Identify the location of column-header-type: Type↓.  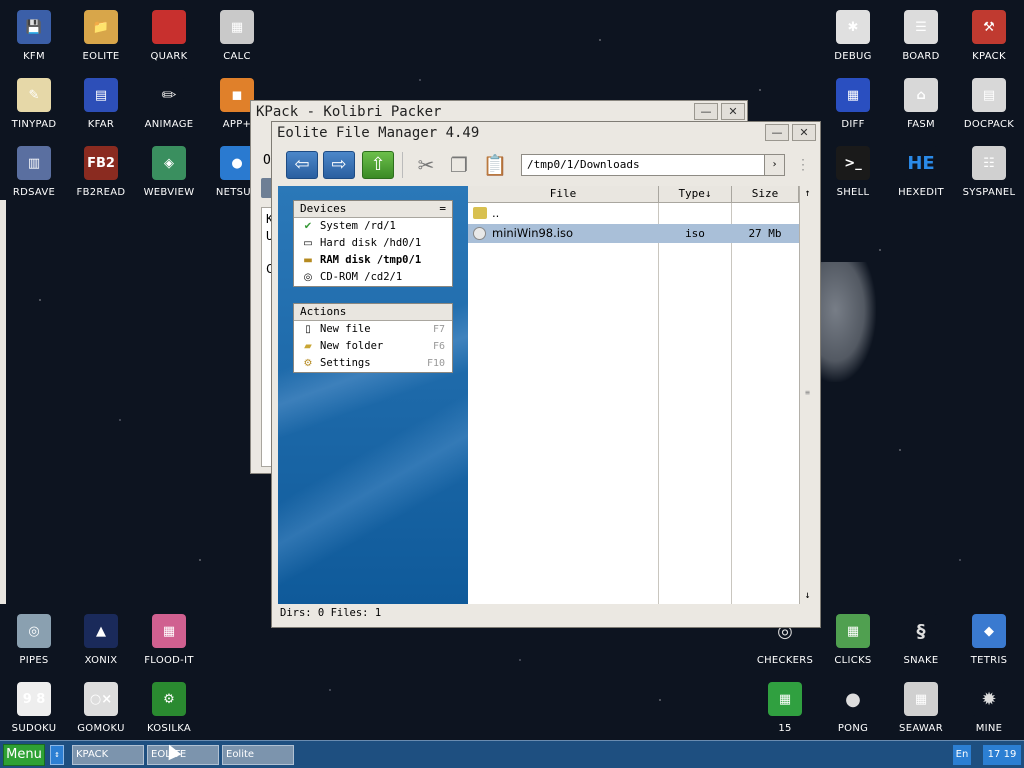
(695, 194).